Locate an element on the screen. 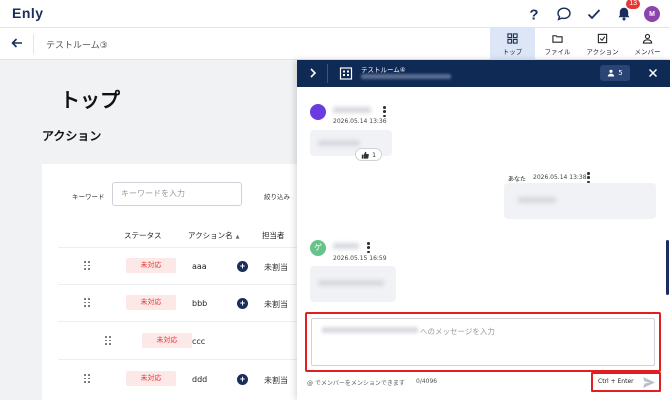 The height and width of the screenshot is (400, 670). actions-section-heading: アクション is located at coordinates (72, 136).